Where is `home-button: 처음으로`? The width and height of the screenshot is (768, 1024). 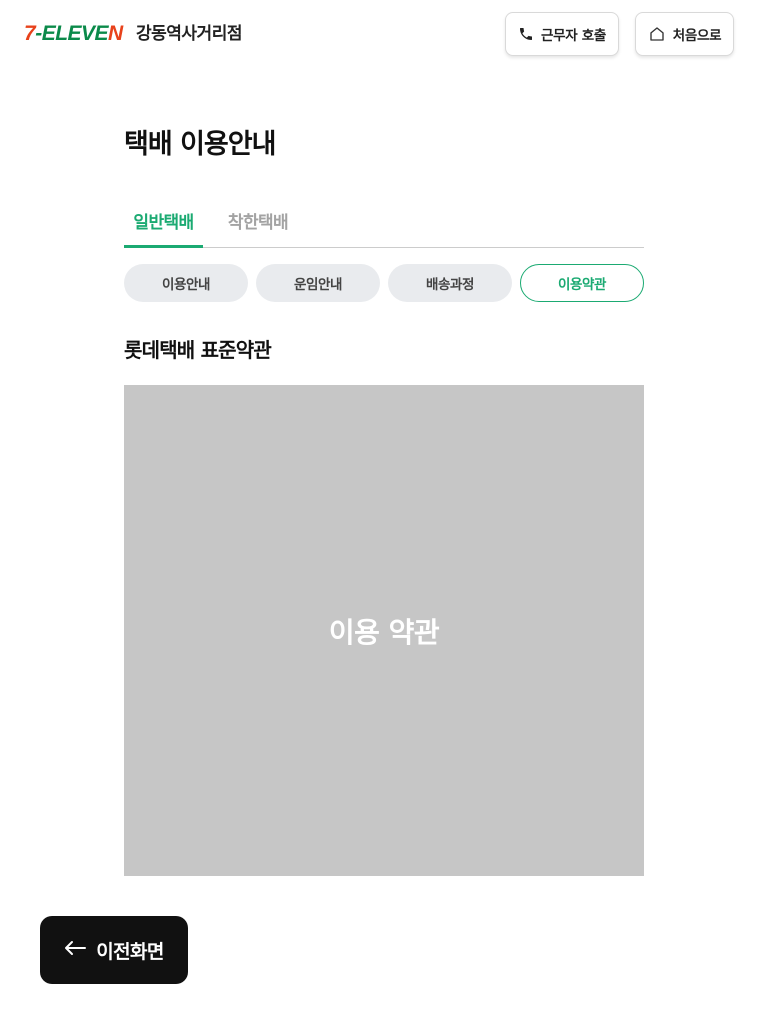
home-button: 처음으로 is located at coordinates (684, 34).